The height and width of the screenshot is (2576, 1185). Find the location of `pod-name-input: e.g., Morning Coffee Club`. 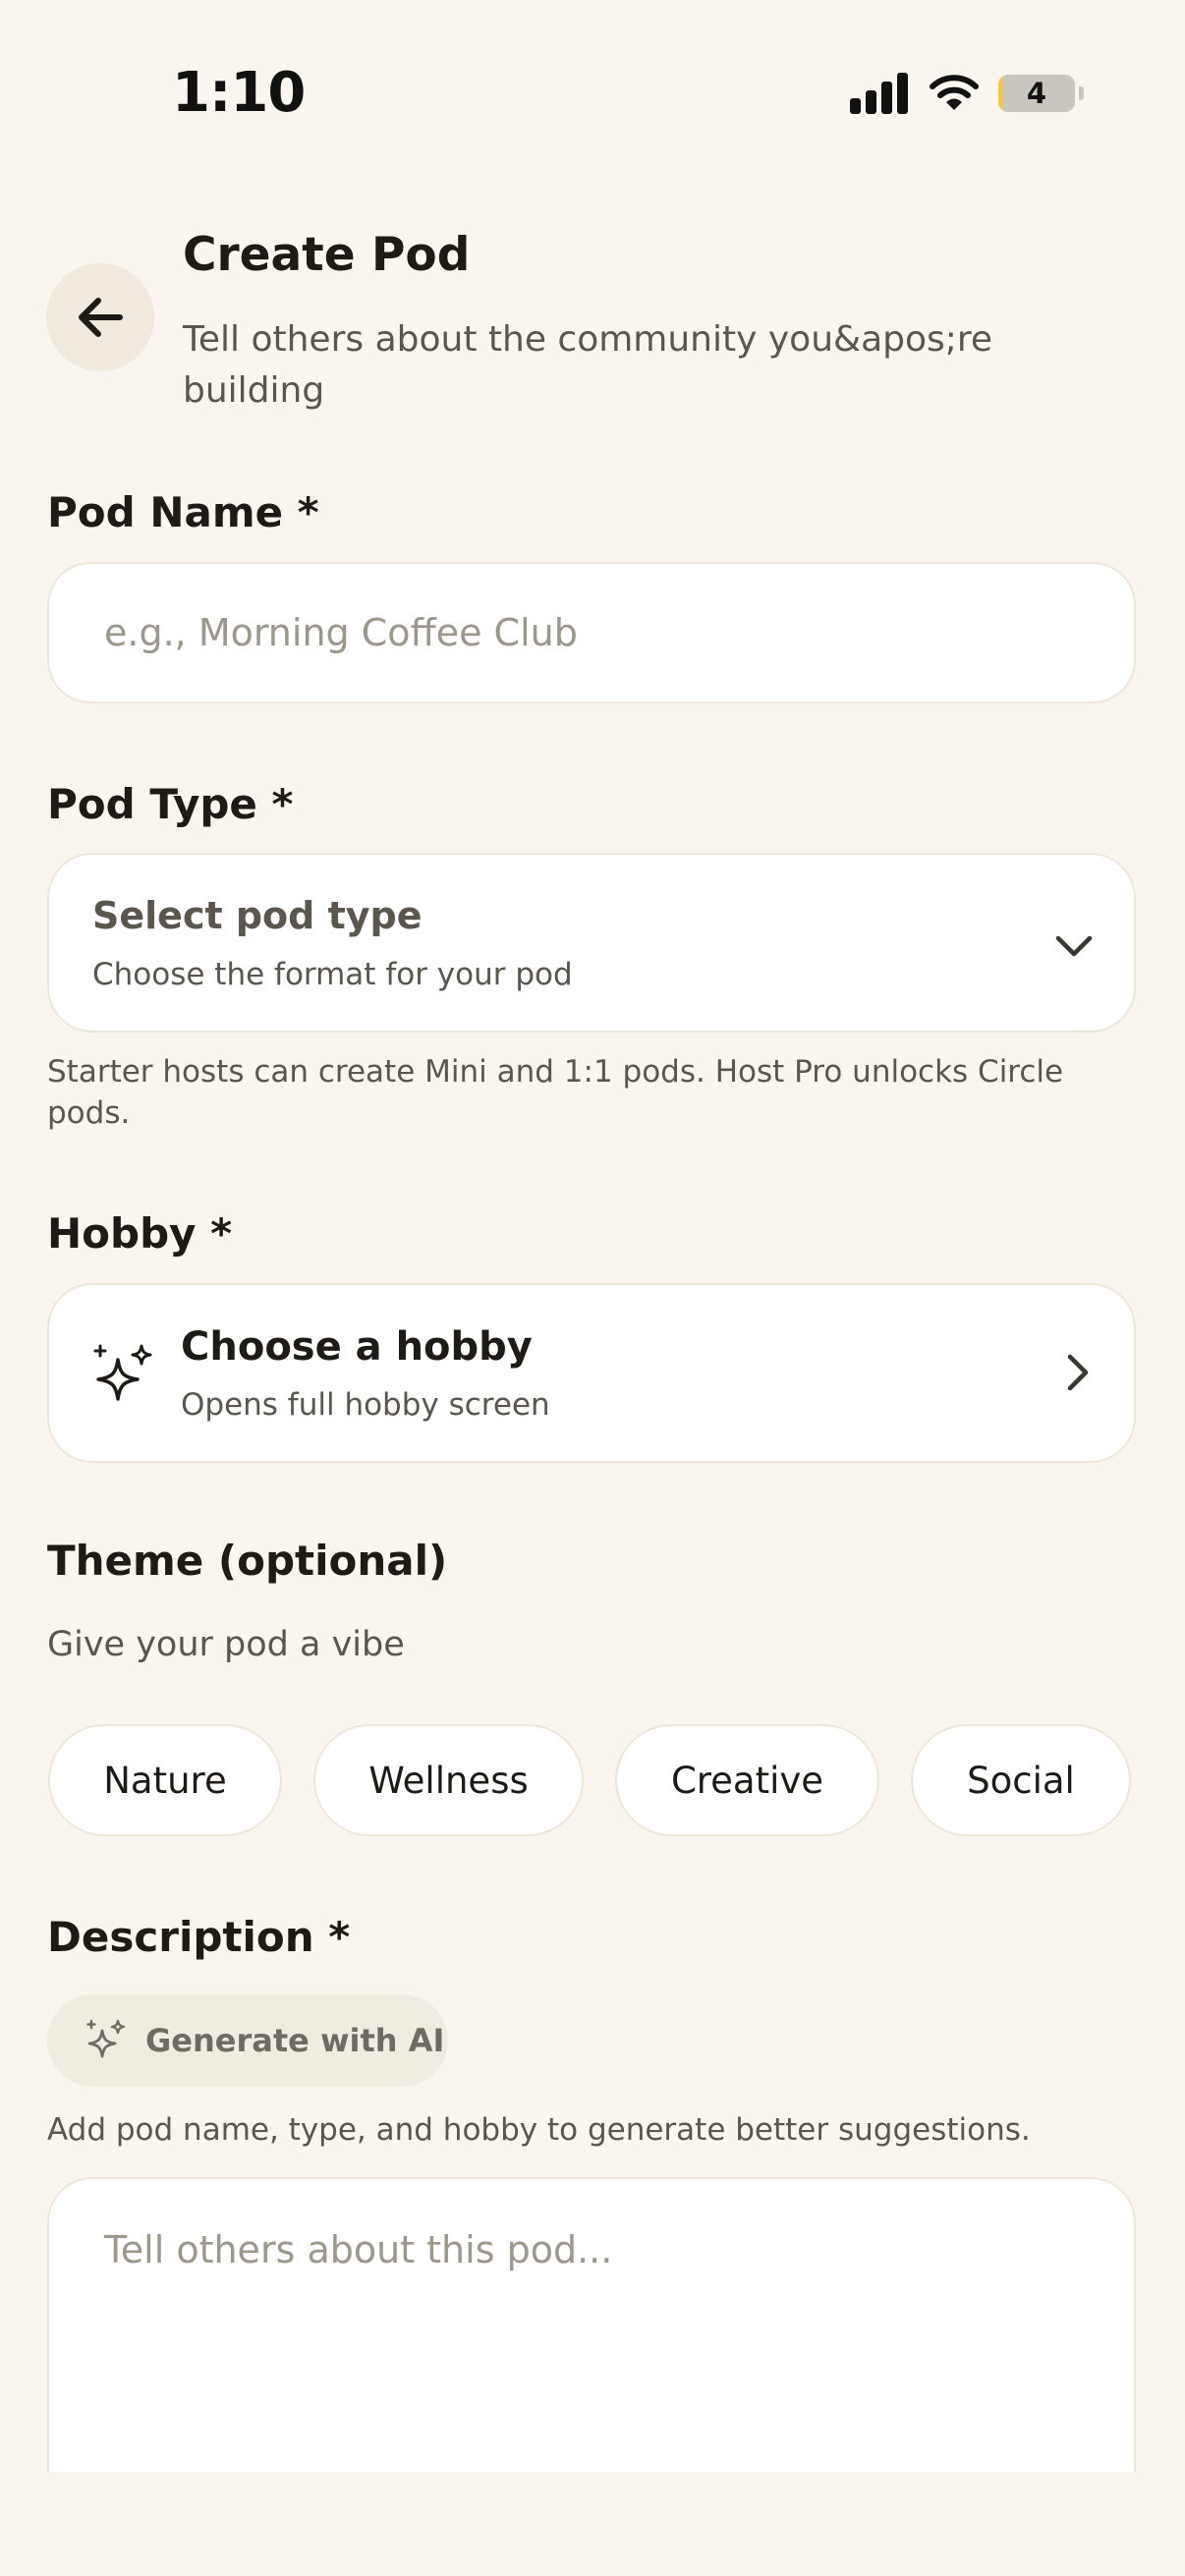

pod-name-input: e.g., Morning Coffee Club is located at coordinates (592, 632).